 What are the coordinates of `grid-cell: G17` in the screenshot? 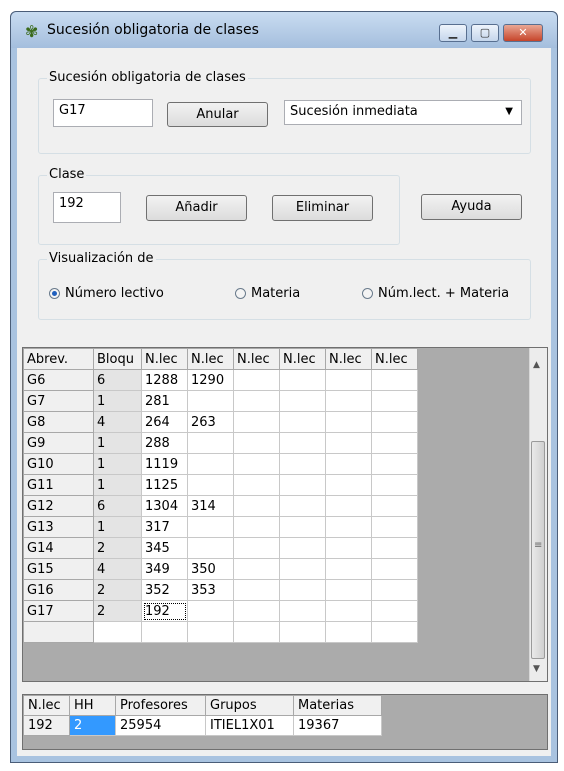 It's located at (58, 611).